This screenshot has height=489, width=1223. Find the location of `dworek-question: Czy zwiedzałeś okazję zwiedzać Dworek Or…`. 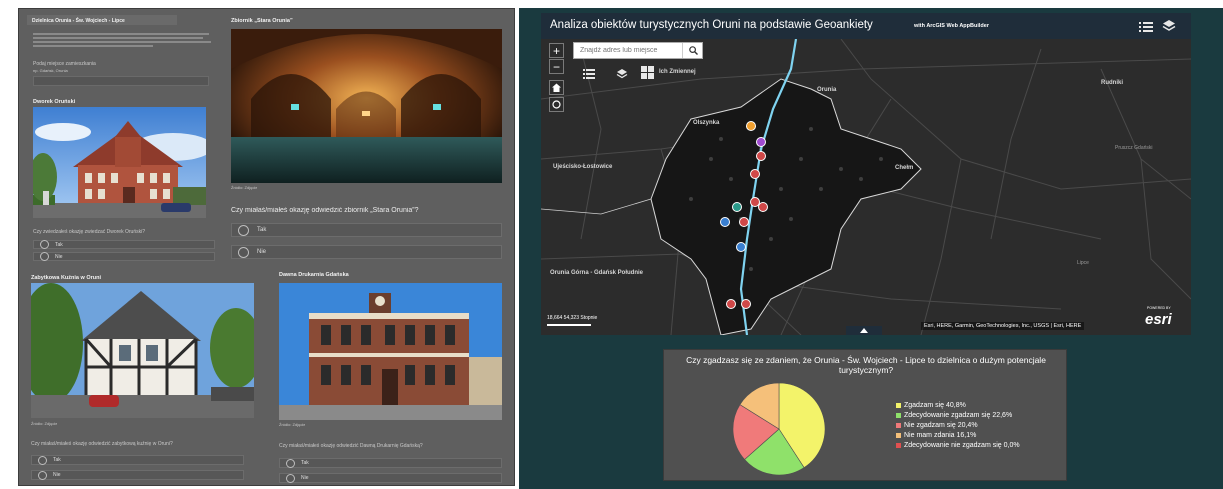

dworek-question: Czy zwiedzałeś okazję zwiedzać Dworek Or… is located at coordinates (89, 232).